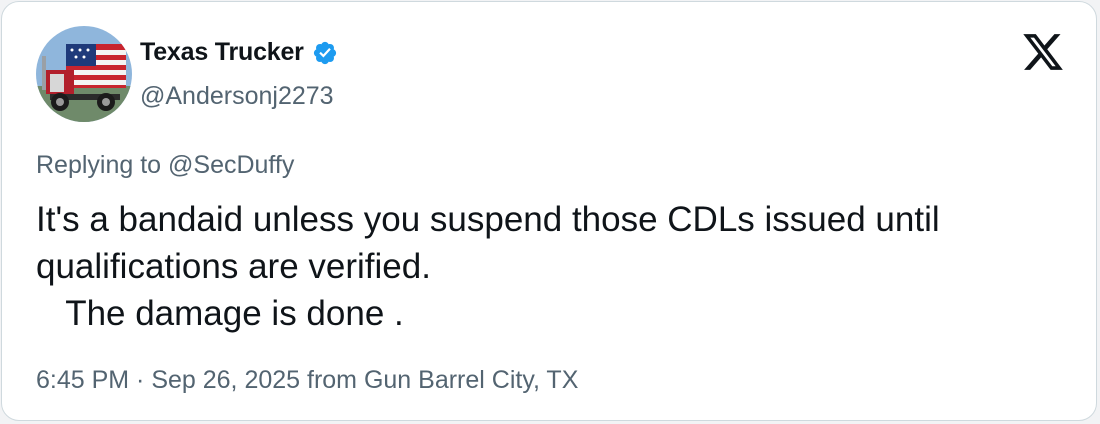 The image size is (1100, 424). I want to click on author-name-row: Texas Trucker, so click(239, 52).